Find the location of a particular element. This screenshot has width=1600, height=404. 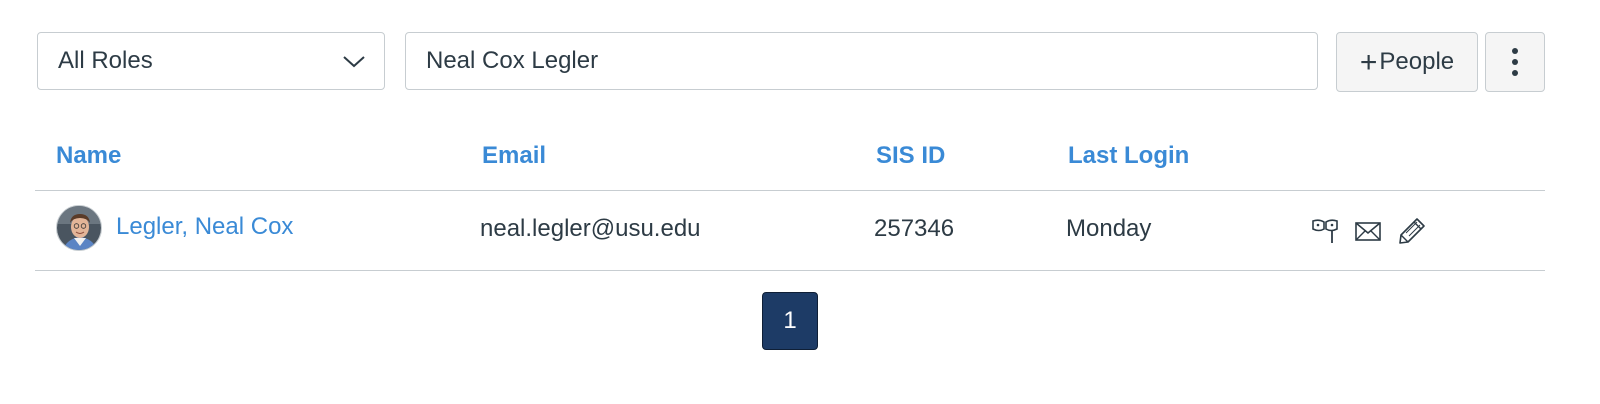

more-vertical-icon is located at coordinates (1515, 51).